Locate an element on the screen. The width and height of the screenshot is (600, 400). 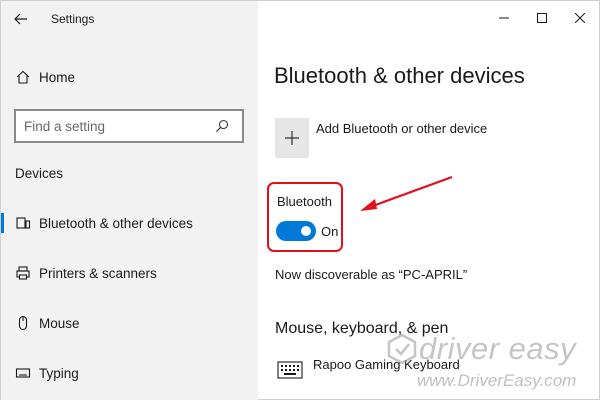
minimize-icon is located at coordinates (504, 18).